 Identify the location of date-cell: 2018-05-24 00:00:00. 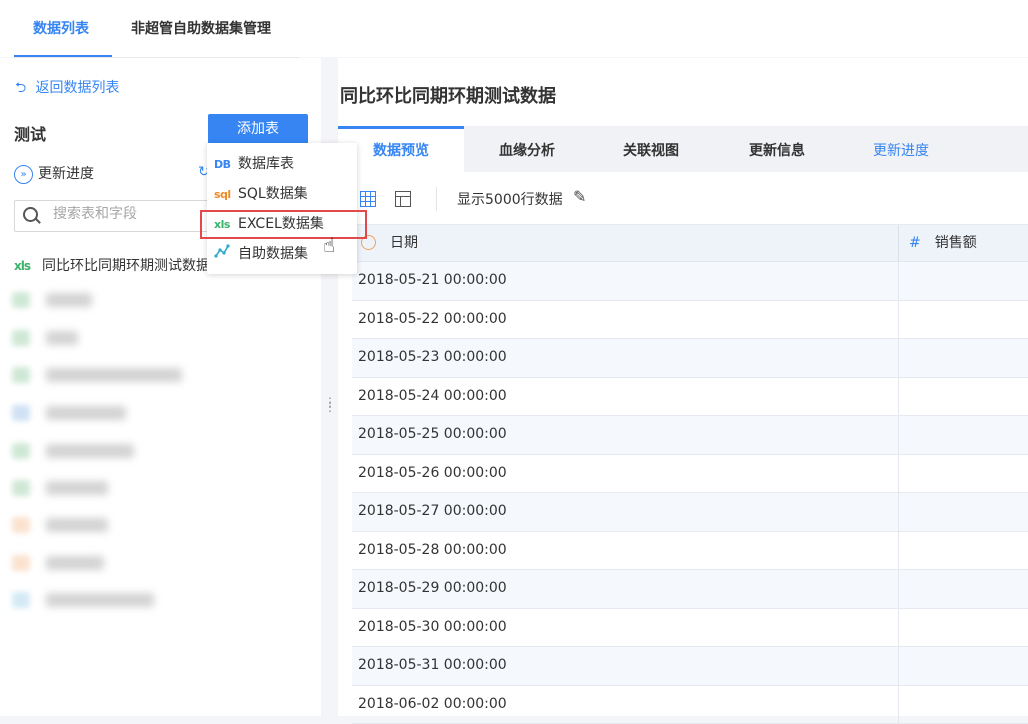
(432, 396).